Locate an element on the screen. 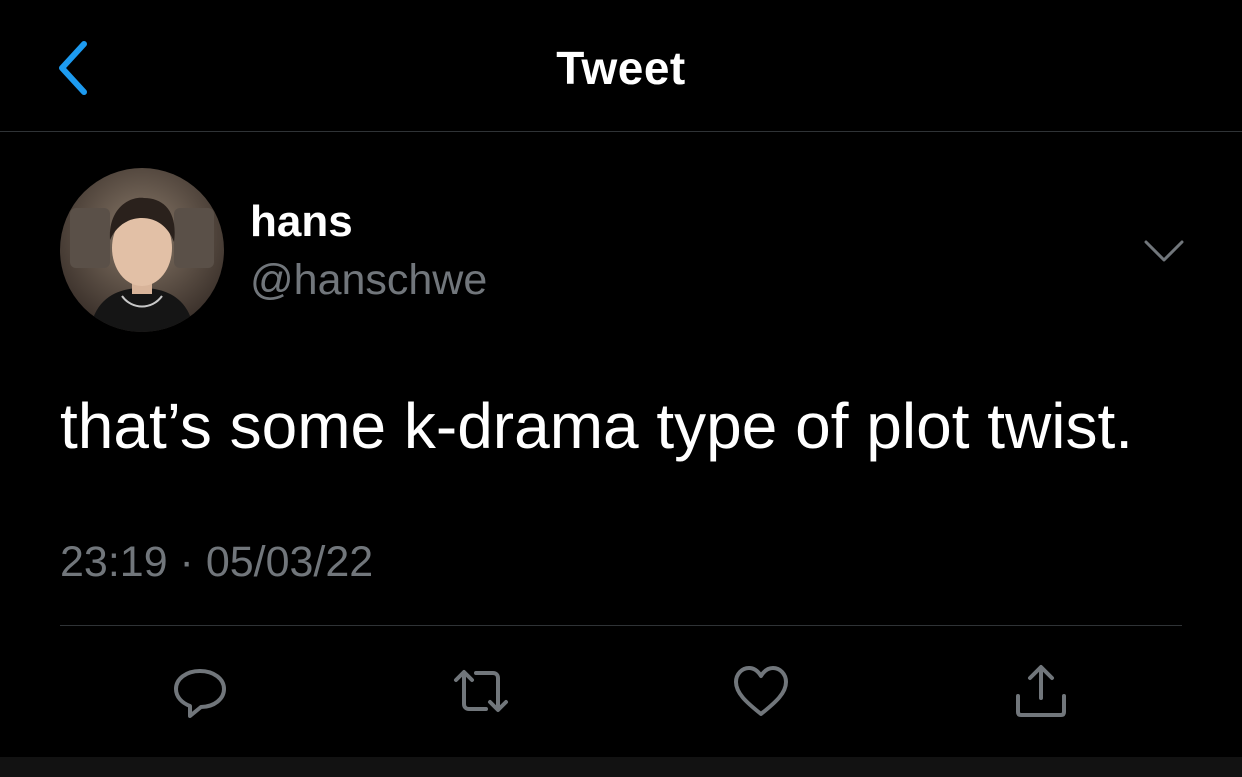 This screenshot has height=777, width=1242. like-button is located at coordinates (761, 691).